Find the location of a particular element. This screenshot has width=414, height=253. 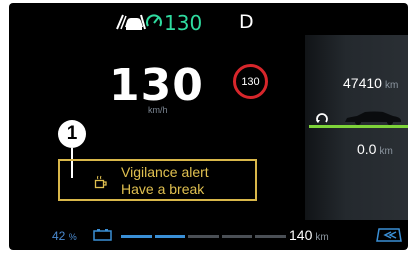

speed-limit-value: 130 is located at coordinates (250, 81).